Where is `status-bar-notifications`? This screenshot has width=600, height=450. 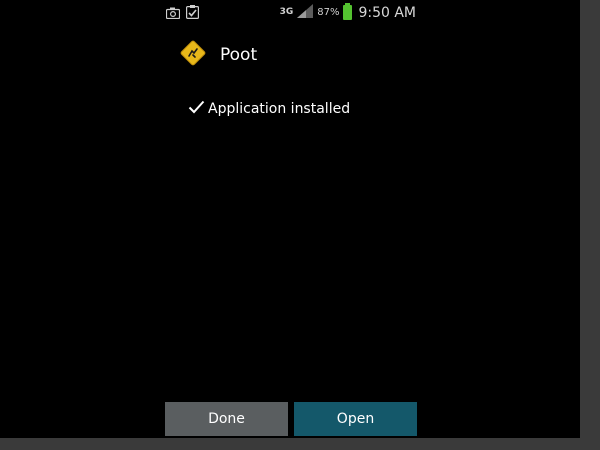
status-bar-notifications is located at coordinates (182, 13).